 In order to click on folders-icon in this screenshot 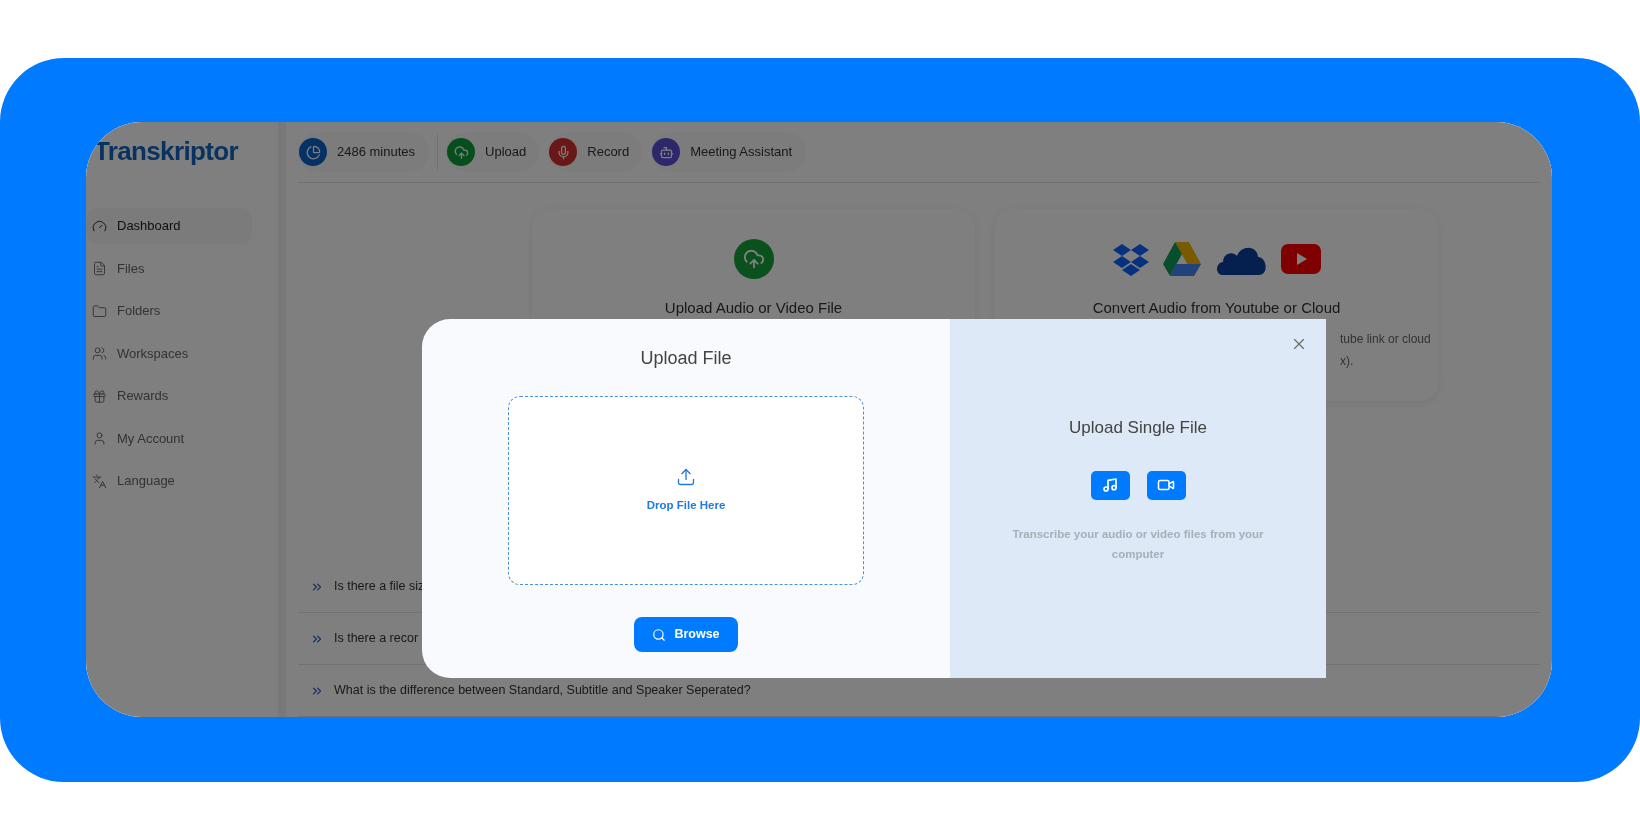, I will do `click(99, 311)`.